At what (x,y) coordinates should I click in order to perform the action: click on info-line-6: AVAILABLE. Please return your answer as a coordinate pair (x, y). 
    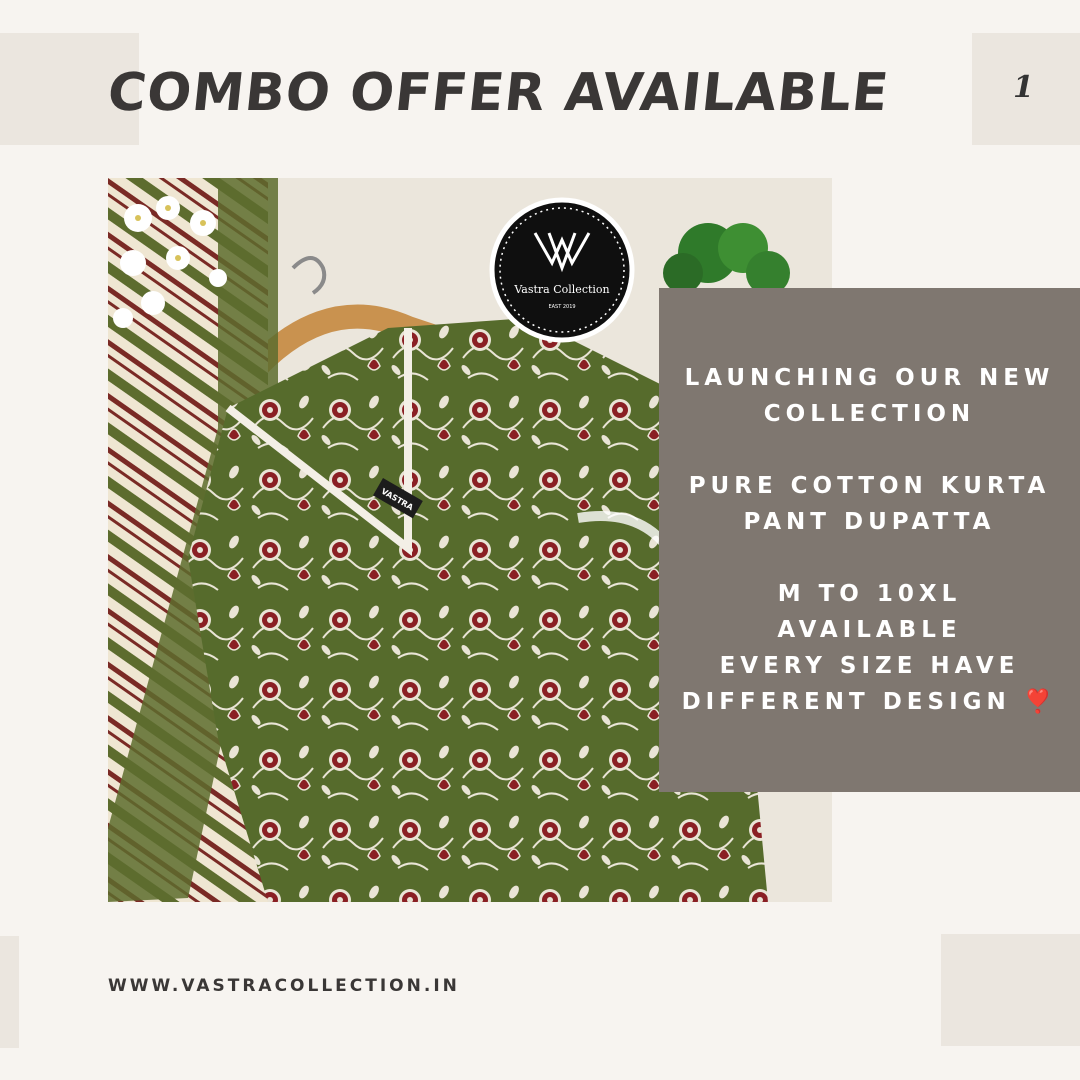
    Looking at the image, I should click on (869, 630).